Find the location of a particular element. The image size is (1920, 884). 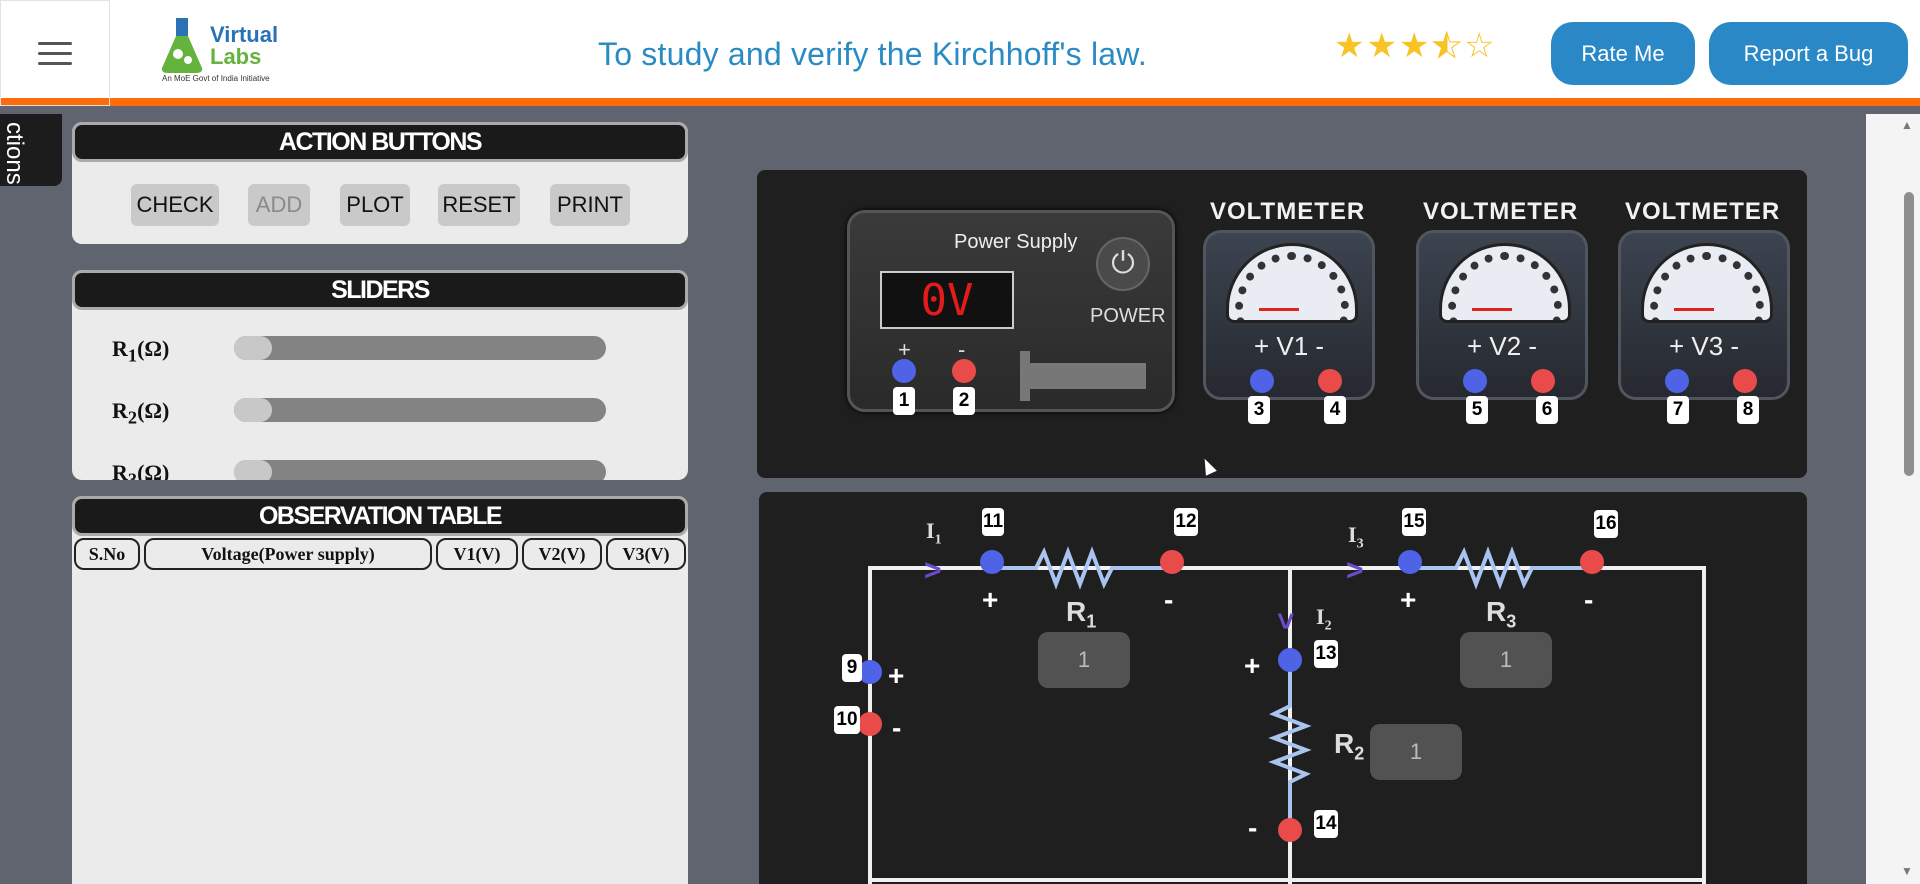

scroll-up-icon: ▲ is located at coordinates (1907, 125).